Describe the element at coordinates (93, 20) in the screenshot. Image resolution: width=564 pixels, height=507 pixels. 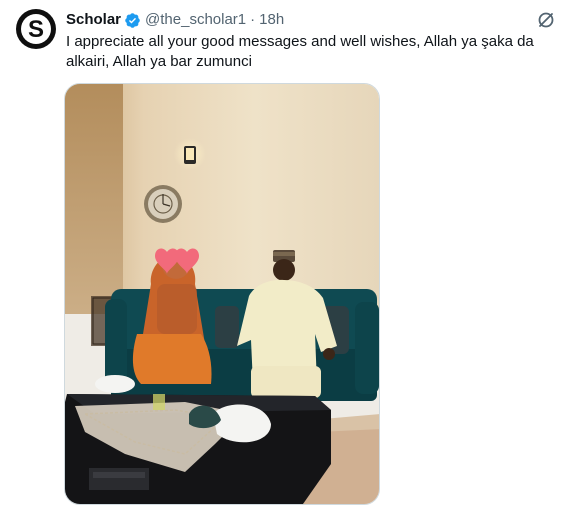
I see `author-display-name: Scholar` at that location.